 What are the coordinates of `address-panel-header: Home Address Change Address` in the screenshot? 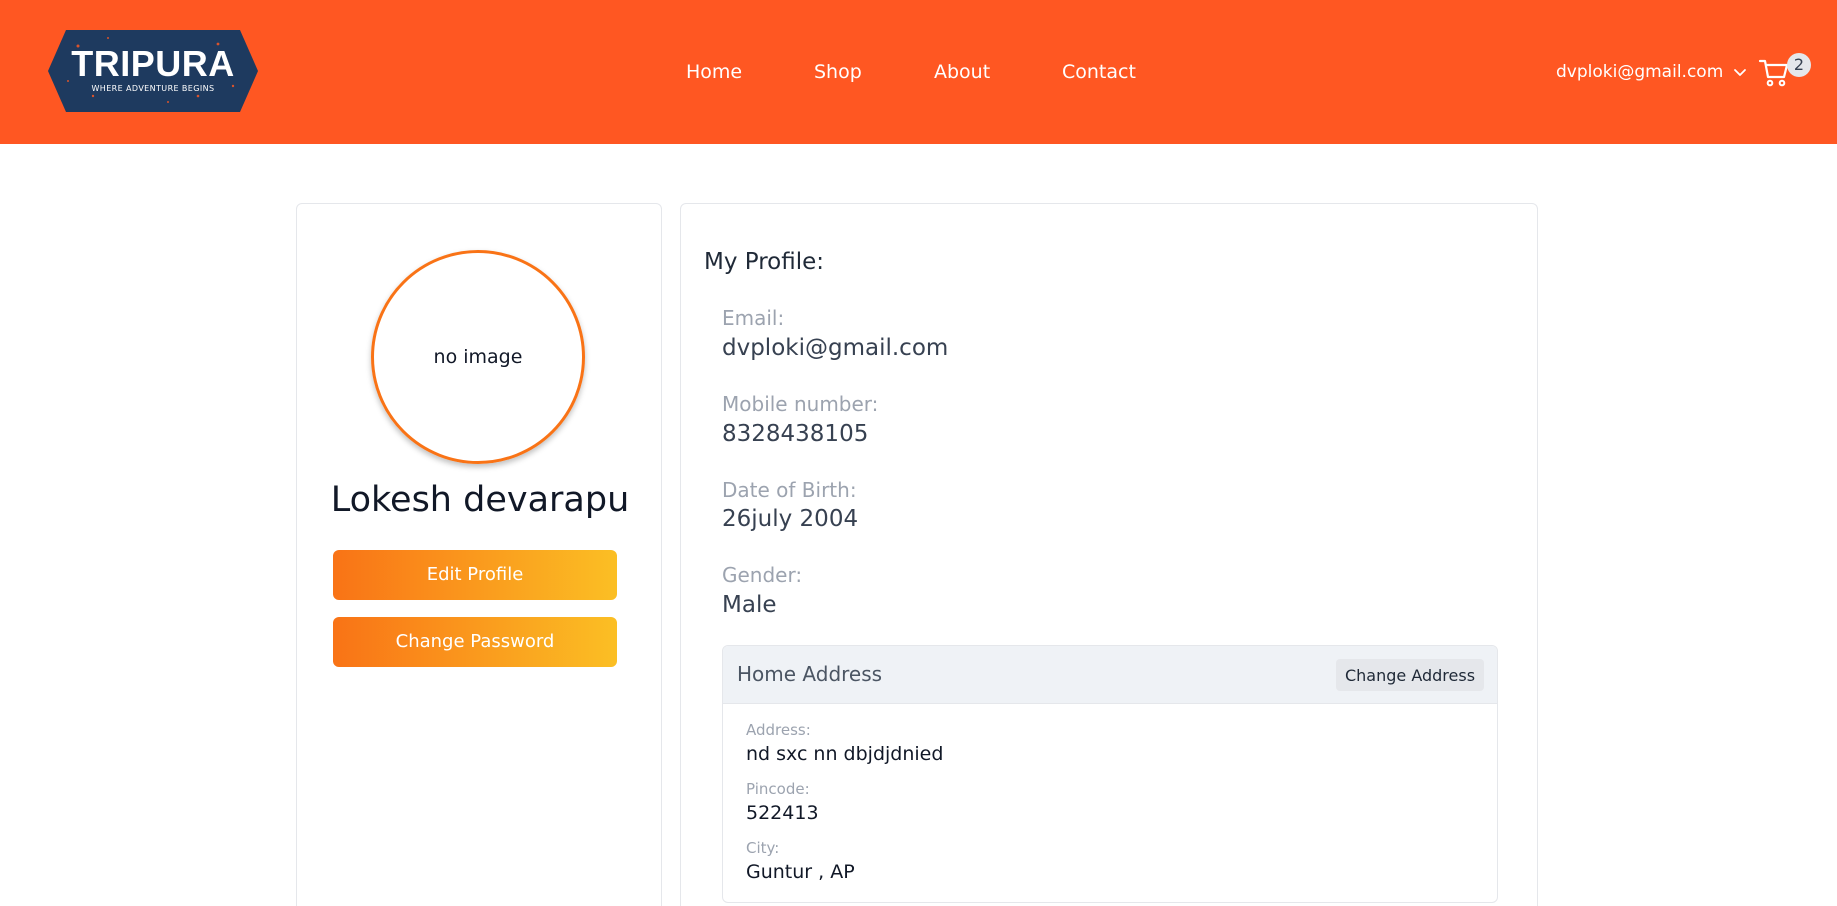 It's located at (1110, 675).